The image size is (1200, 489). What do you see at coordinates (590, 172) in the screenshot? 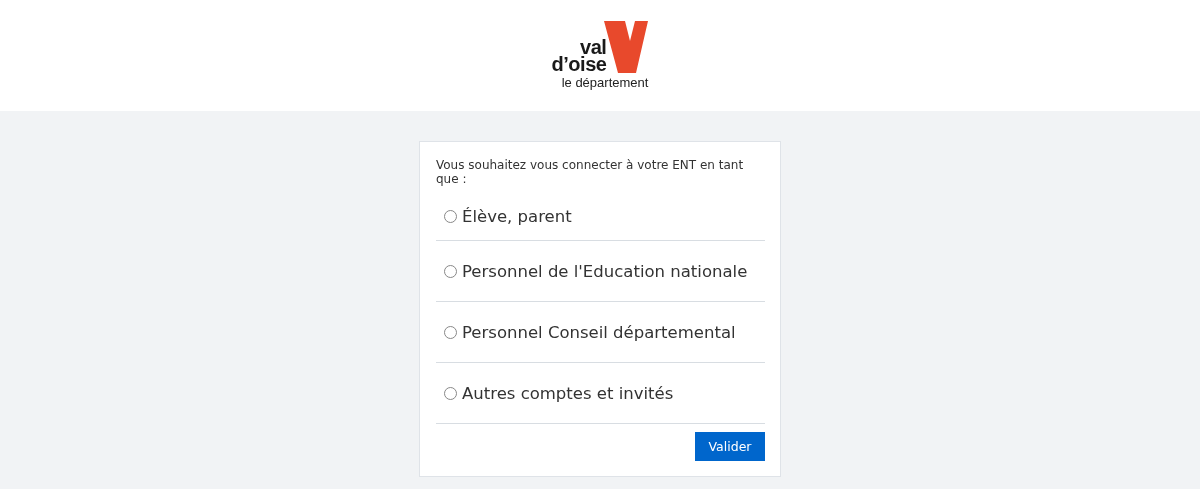
I see `prompt-text: Vous souhaitez vous connecter à votre ENT en tant que :` at bounding box center [590, 172].